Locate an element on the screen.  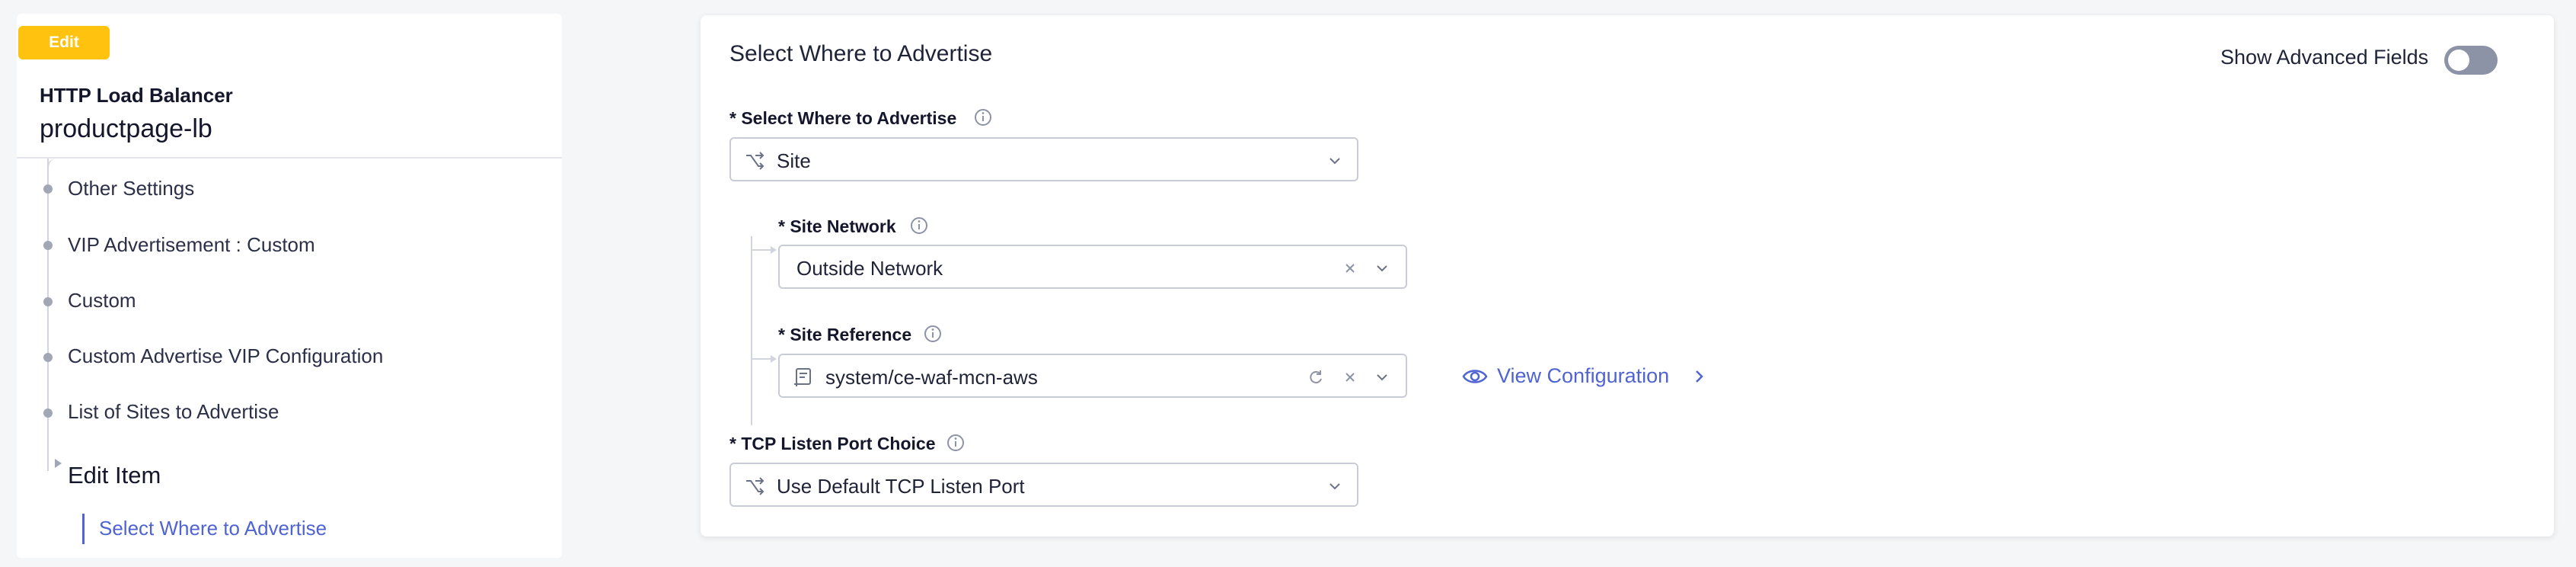
object-type: HTTP Load Balancer is located at coordinates (136, 95).